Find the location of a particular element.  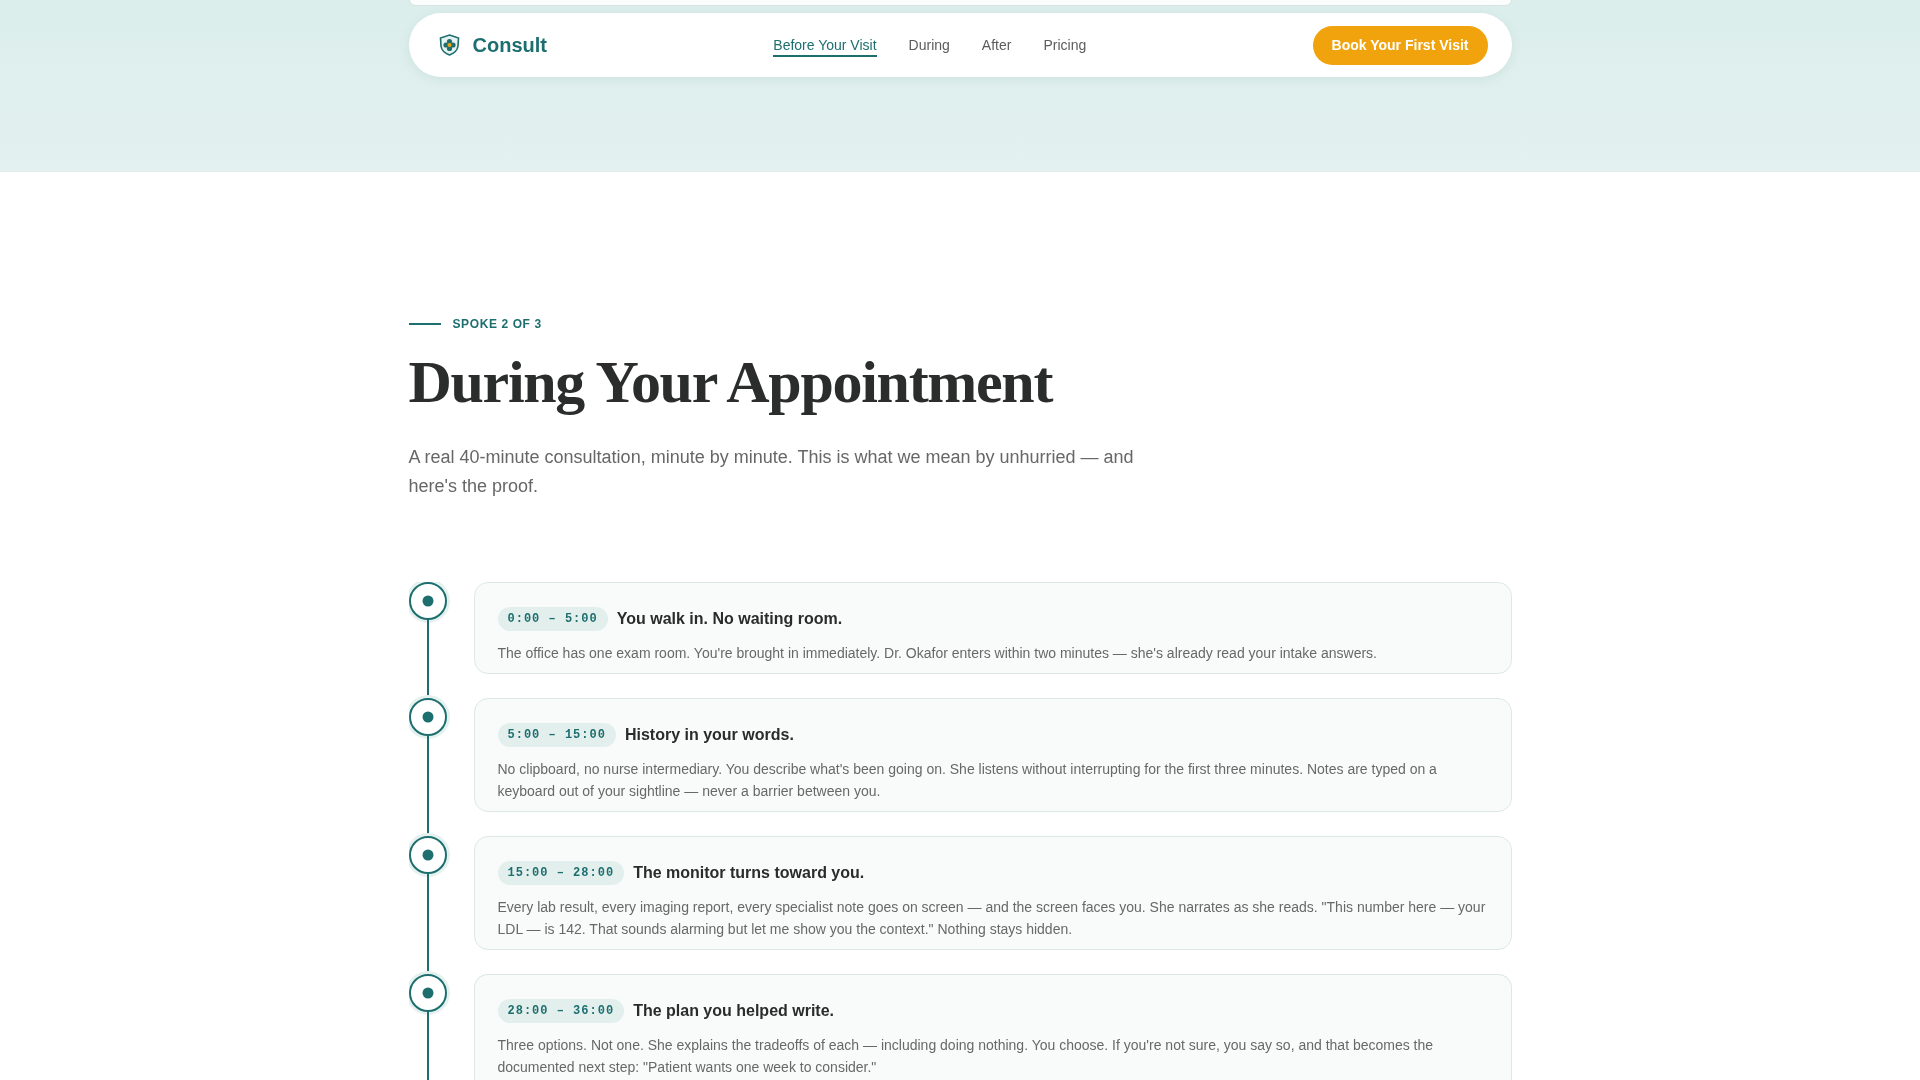

eyebrow-label: SPOKE 2 OF 3 is located at coordinates (497, 324).